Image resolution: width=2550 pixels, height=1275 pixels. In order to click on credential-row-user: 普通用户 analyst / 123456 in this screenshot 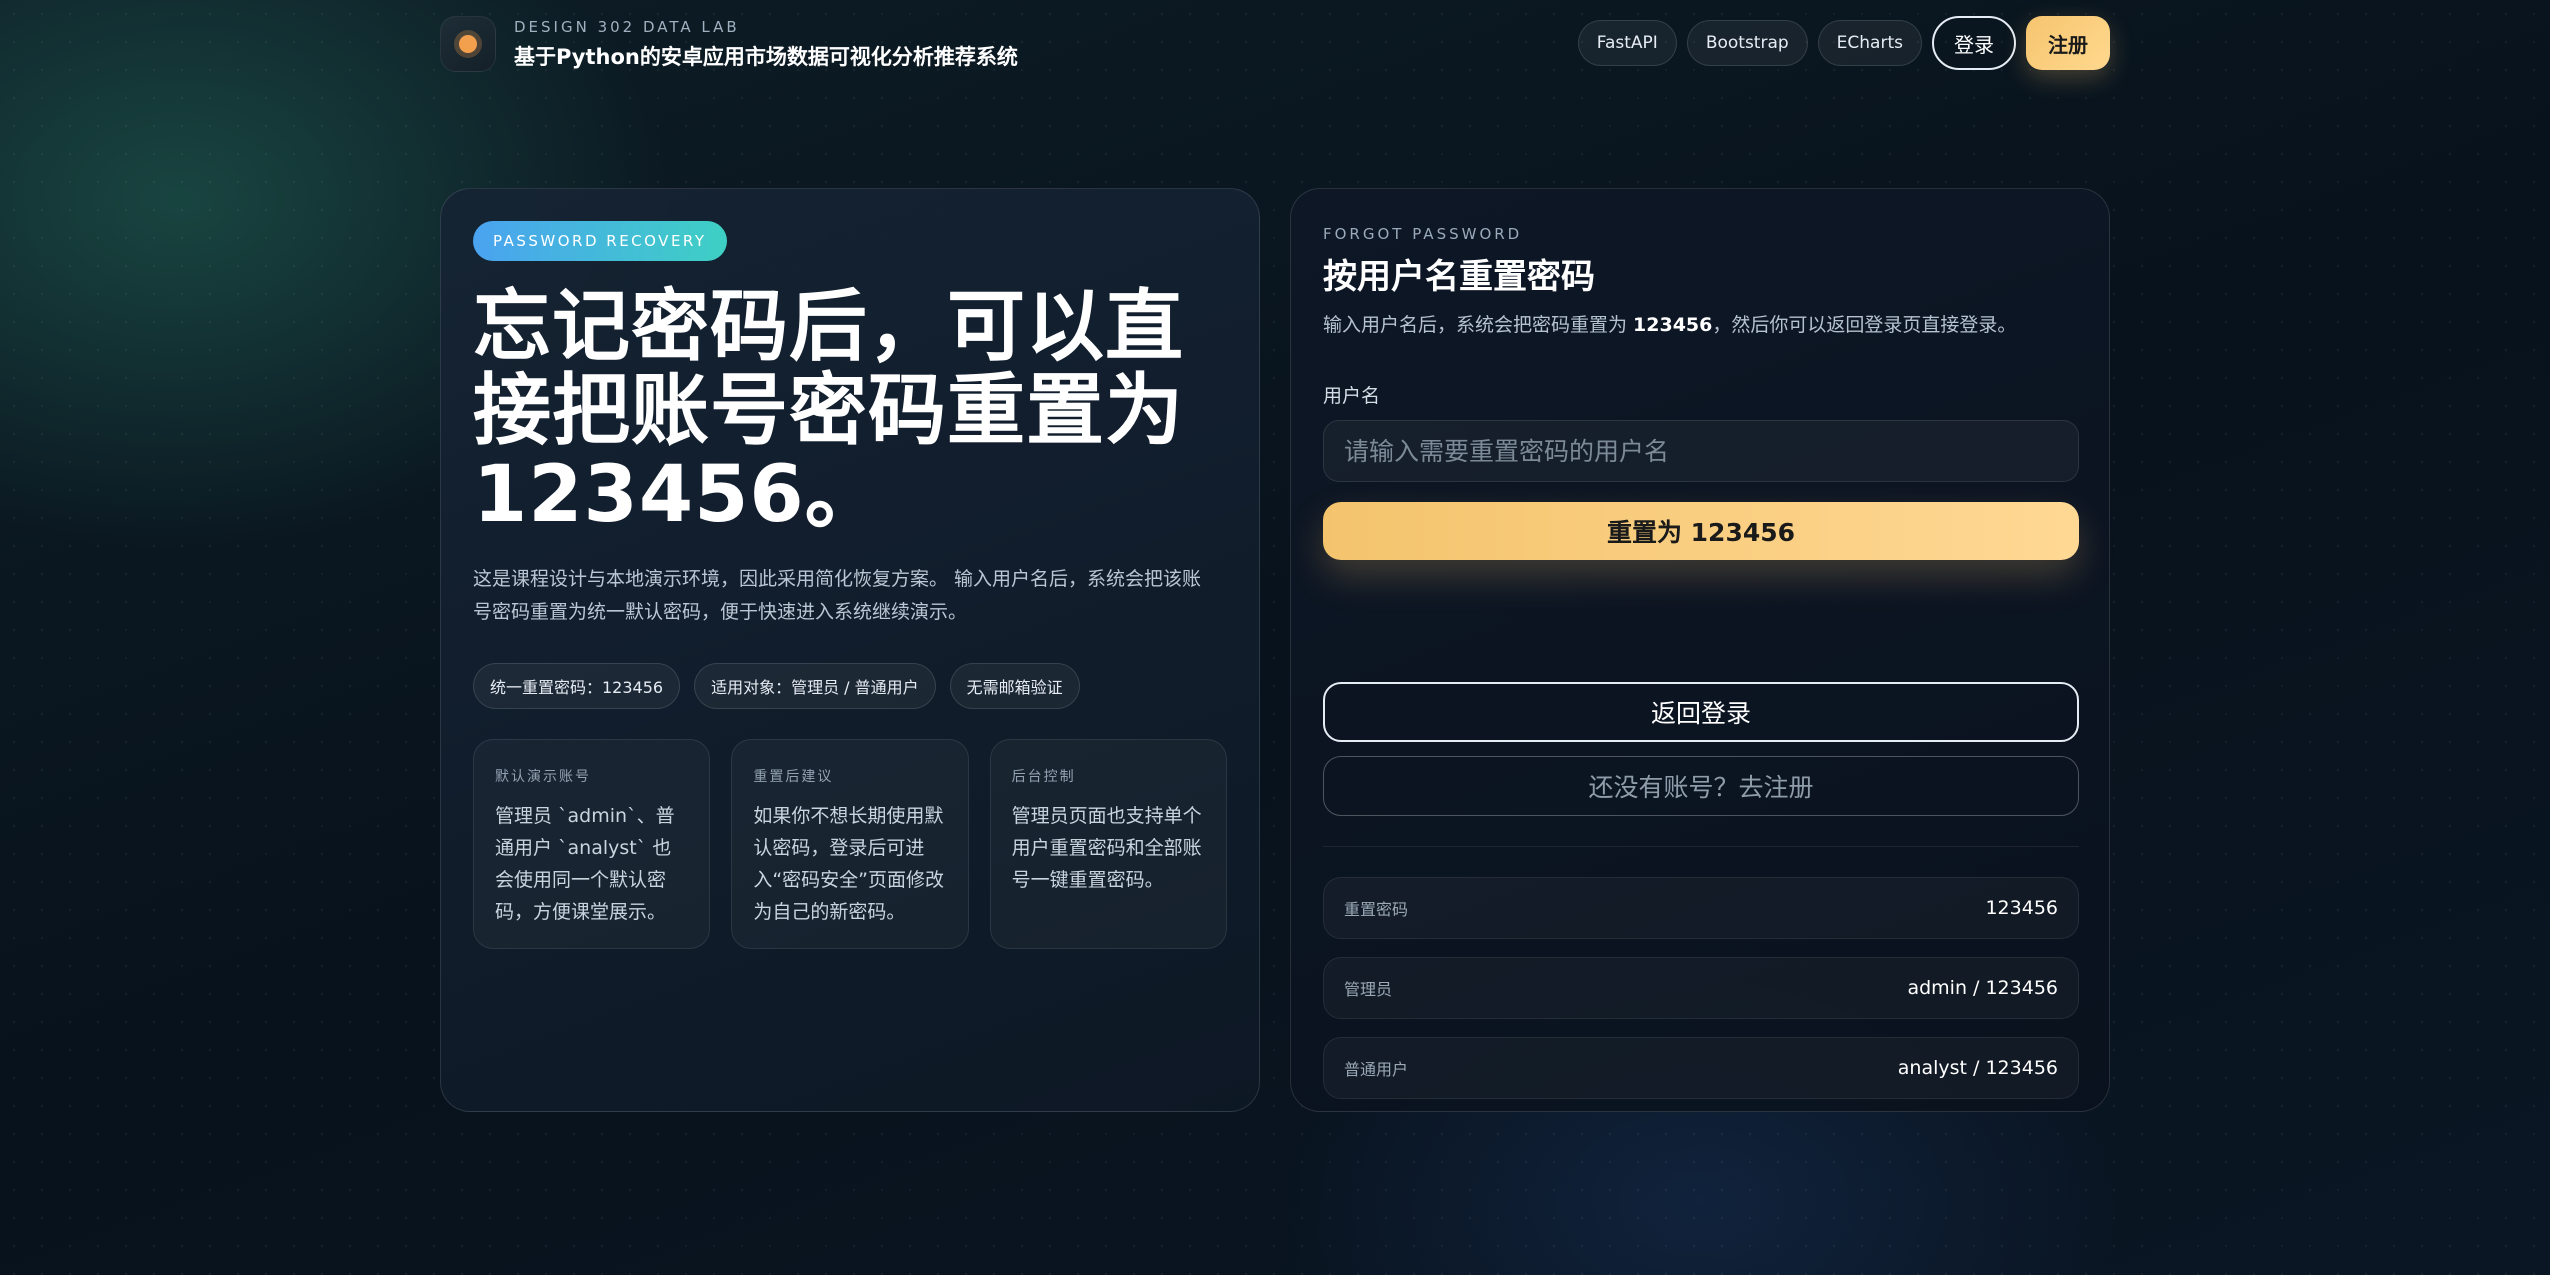, I will do `click(1701, 1068)`.